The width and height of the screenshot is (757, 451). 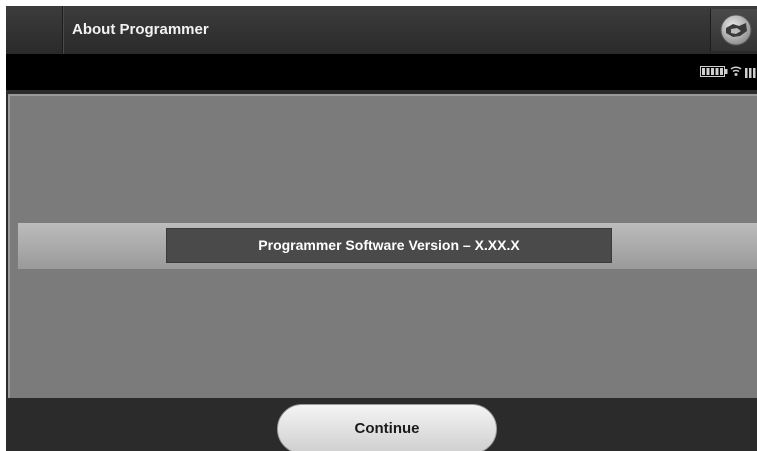 What do you see at coordinates (140, 29) in the screenshot?
I see `page-title: About Programmer` at bounding box center [140, 29].